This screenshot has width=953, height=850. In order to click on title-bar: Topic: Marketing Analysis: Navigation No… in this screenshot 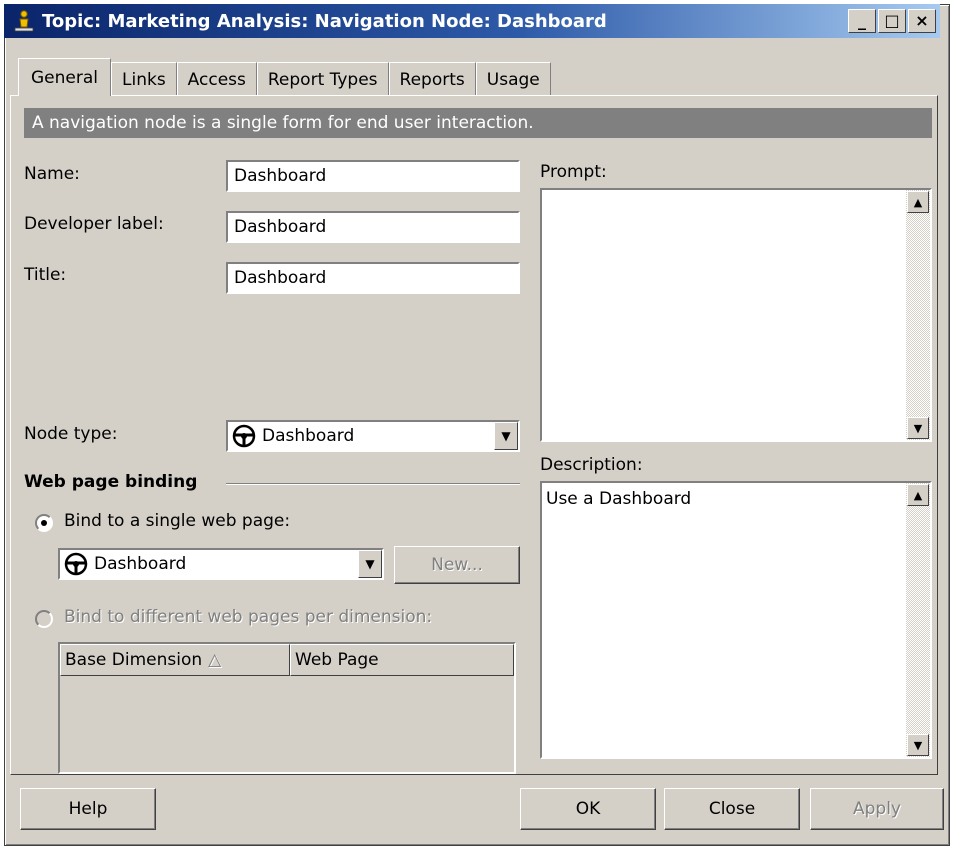, I will do `click(472, 21)`.